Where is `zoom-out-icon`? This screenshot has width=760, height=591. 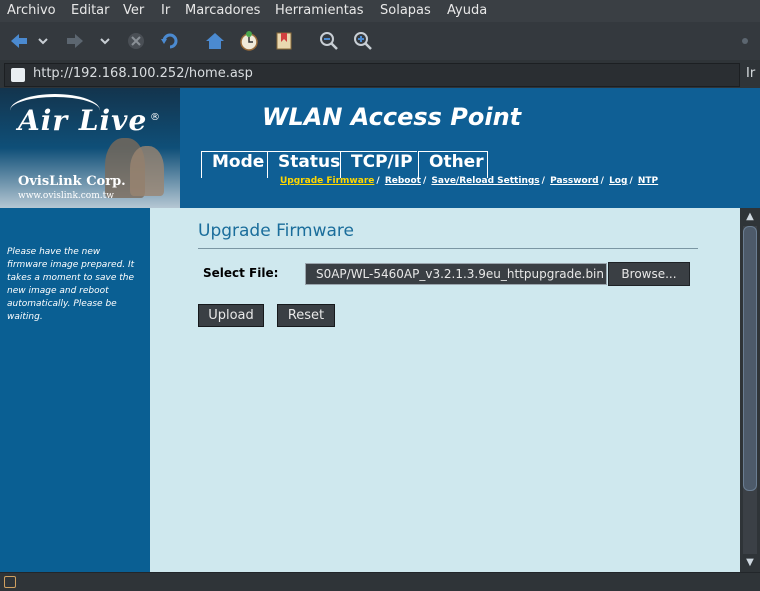
zoom-out-icon is located at coordinates (329, 41).